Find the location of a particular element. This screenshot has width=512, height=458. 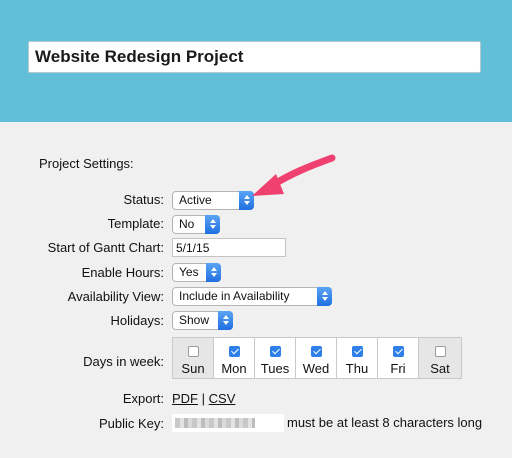

day-fri-checkbox is located at coordinates (398, 351).